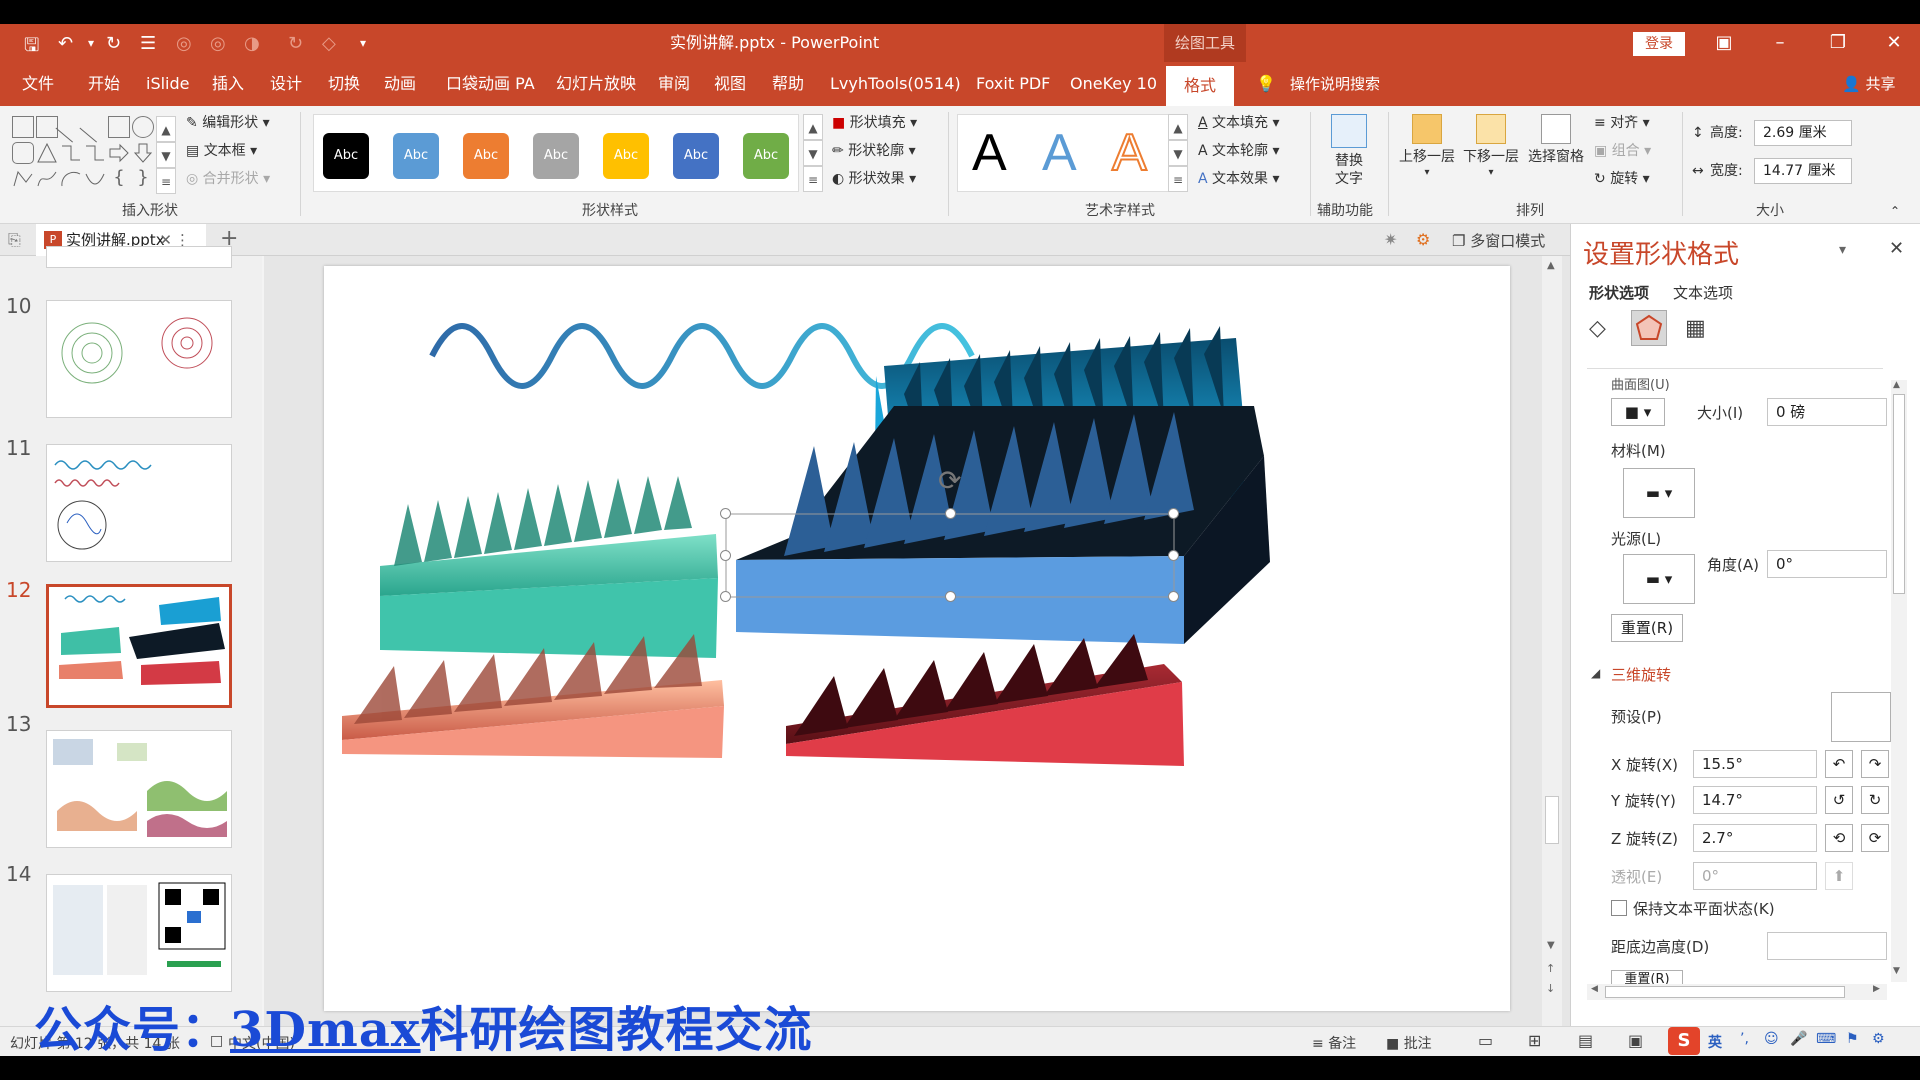  What do you see at coordinates (1771, 1039) in the screenshot?
I see `ime-emoji-icon: ☺` at bounding box center [1771, 1039].